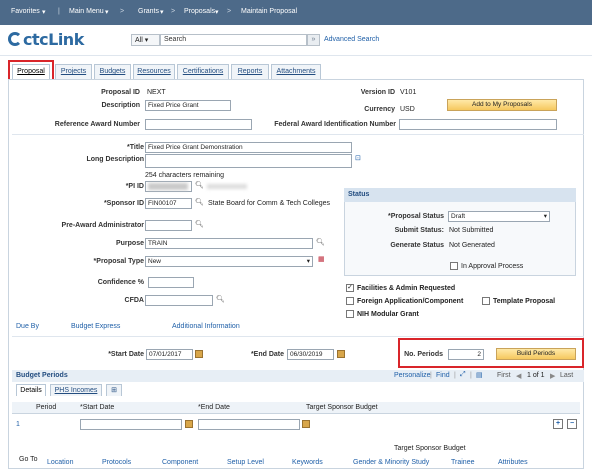 This screenshot has width=592, height=476. What do you see at coordinates (350, 288) in the screenshot?
I see `facilities-checkbox: ✓` at bounding box center [350, 288].